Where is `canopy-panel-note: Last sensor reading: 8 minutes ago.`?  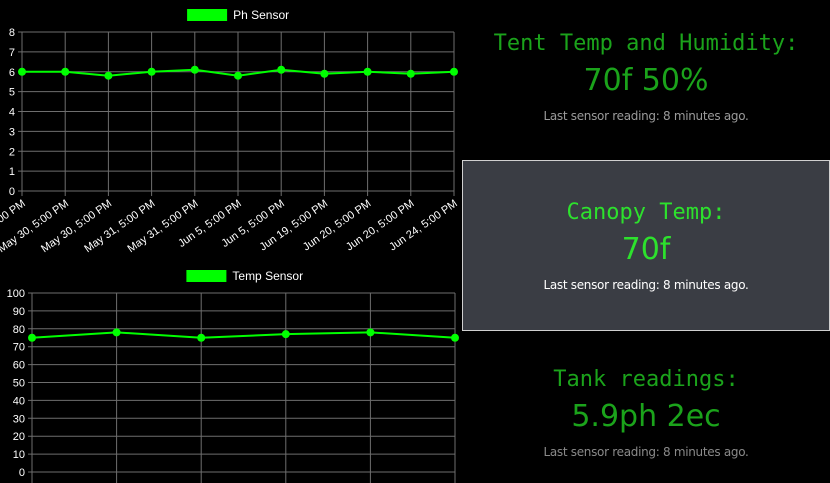
canopy-panel-note: Last sensor reading: 8 minutes ago. is located at coordinates (646, 285).